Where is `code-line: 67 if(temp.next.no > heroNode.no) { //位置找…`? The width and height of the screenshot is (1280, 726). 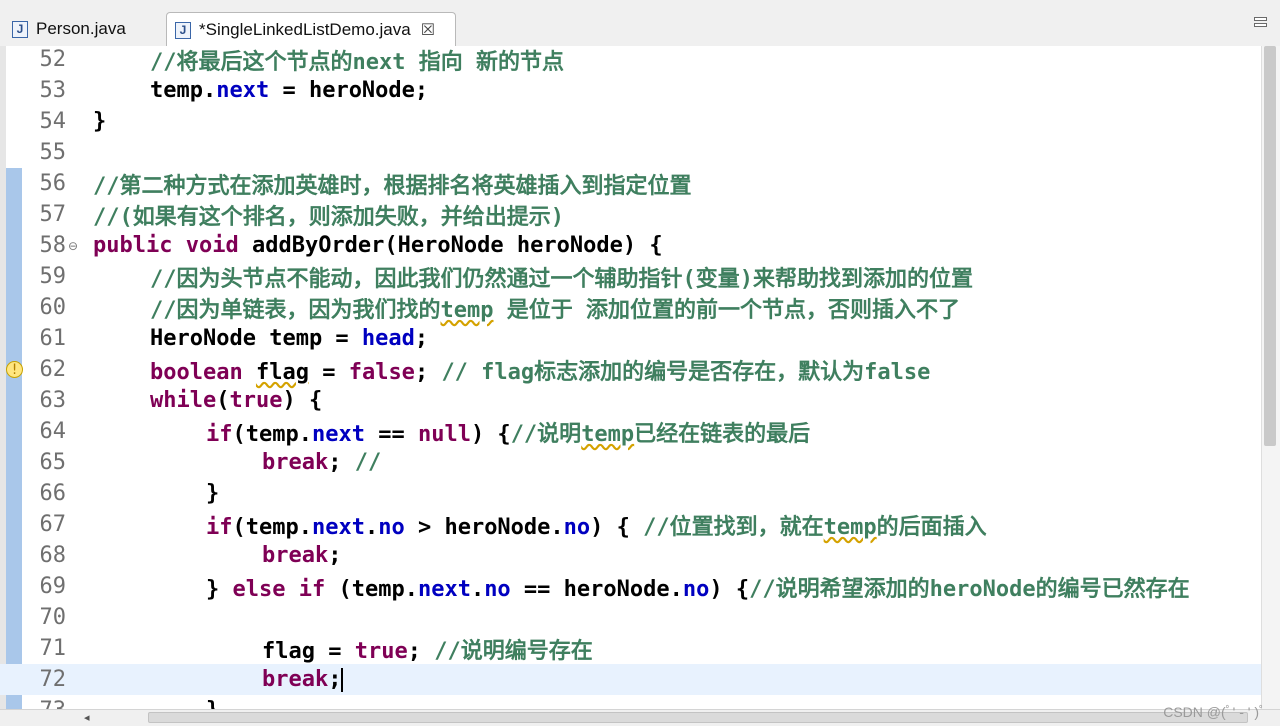
code-line: 67 if(temp.next.no > heroNode.no) { //位置找… is located at coordinates (631, 524).